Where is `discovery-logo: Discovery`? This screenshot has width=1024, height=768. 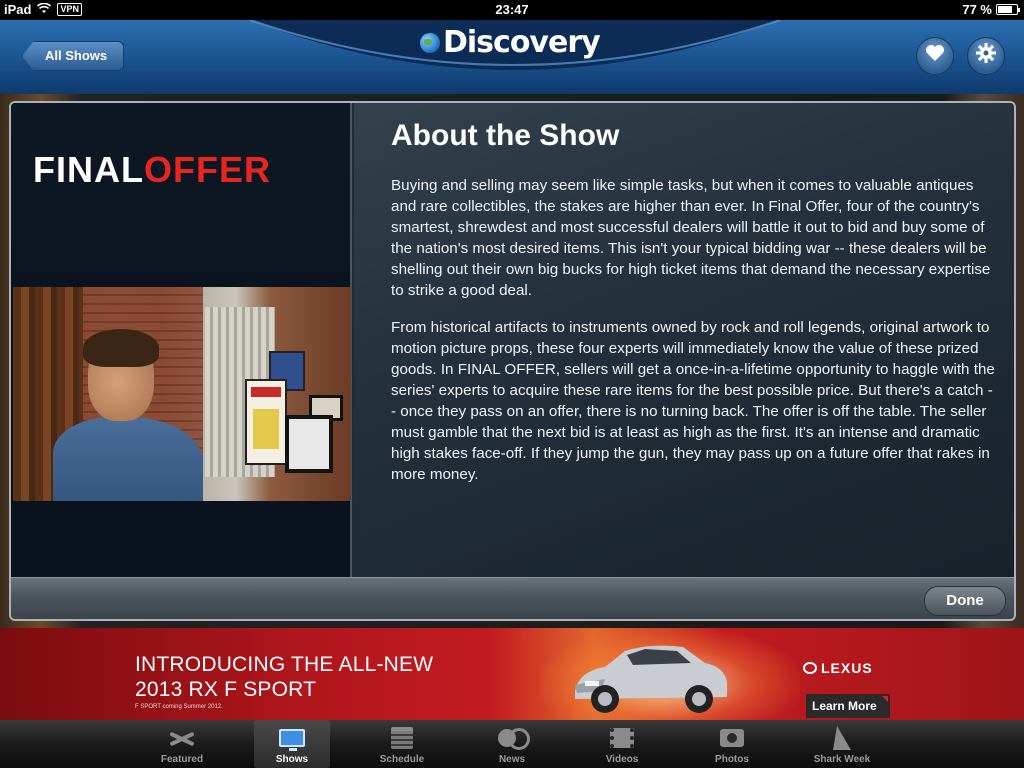
discovery-logo: Discovery is located at coordinates (510, 42).